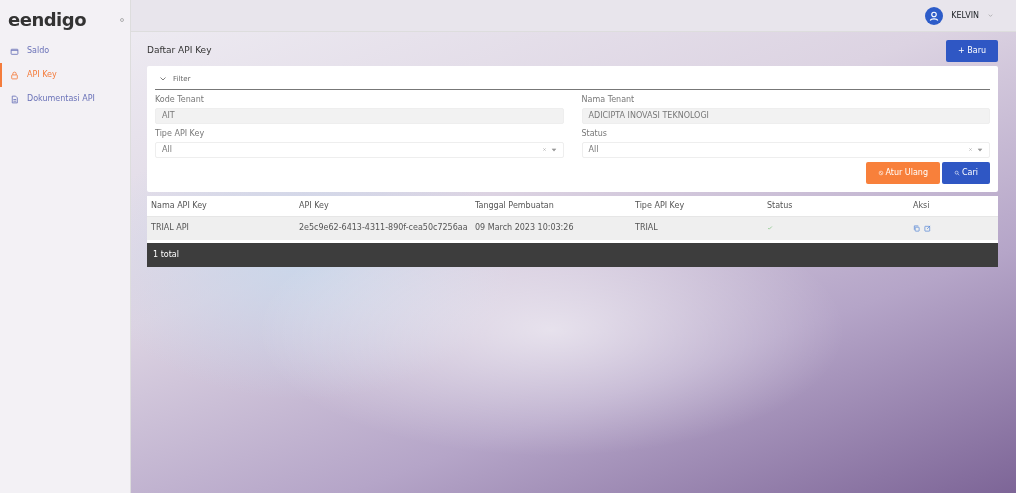 The image size is (1016, 493). Describe the element at coordinates (179, 205) in the screenshot. I see `column-header: Nama API Key` at that location.